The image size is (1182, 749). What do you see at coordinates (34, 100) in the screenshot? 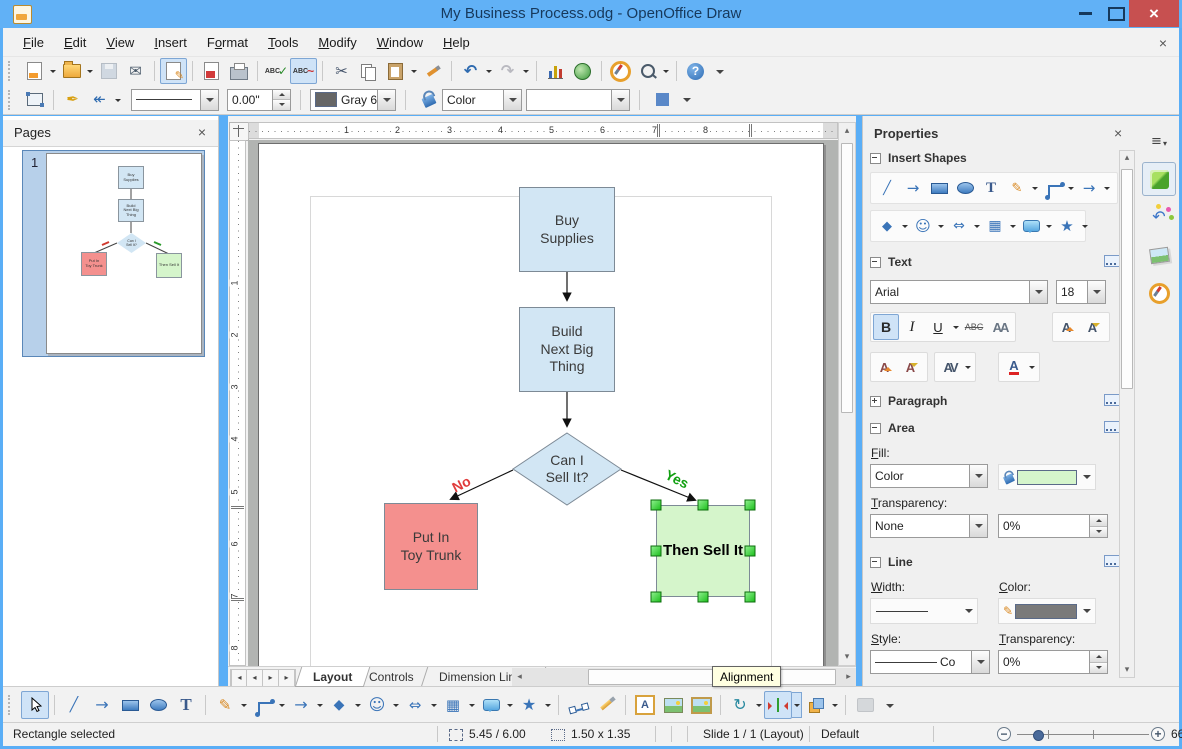
I see `position-size-button` at bounding box center [34, 100].